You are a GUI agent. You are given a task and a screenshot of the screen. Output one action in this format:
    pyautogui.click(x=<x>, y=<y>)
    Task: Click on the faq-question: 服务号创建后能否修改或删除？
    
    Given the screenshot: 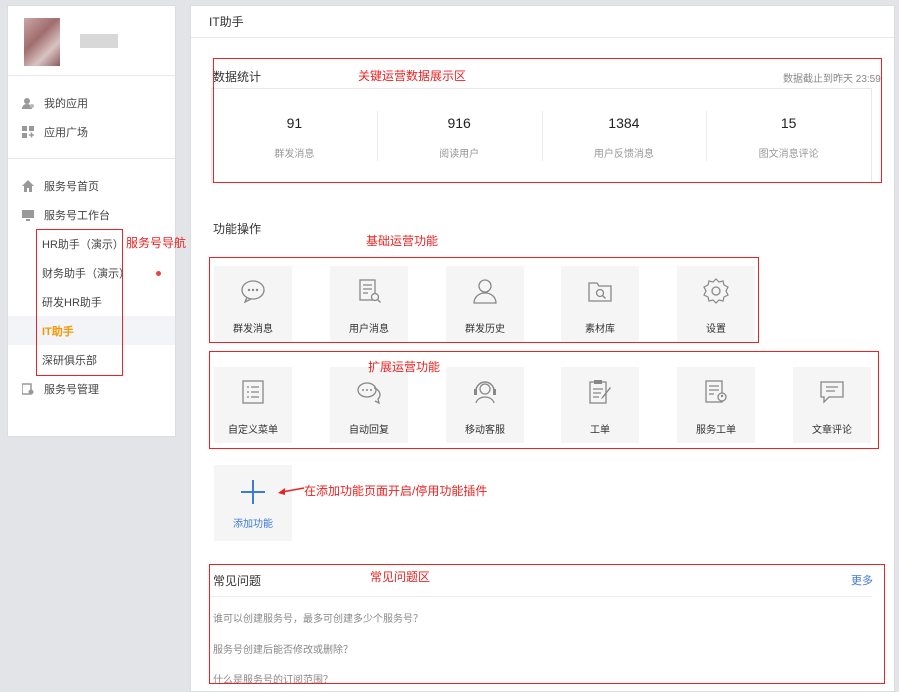 What is the action you would take?
    pyautogui.click(x=283, y=648)
    